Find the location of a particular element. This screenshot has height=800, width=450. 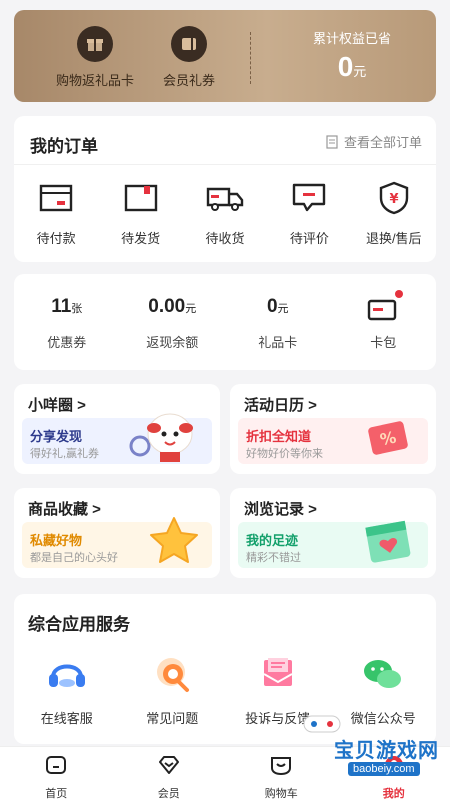

tile-xiaomie-circle: 小咩圈 > 分享发现 得好礼,赢礼券 is located at coordinates (117, 429).